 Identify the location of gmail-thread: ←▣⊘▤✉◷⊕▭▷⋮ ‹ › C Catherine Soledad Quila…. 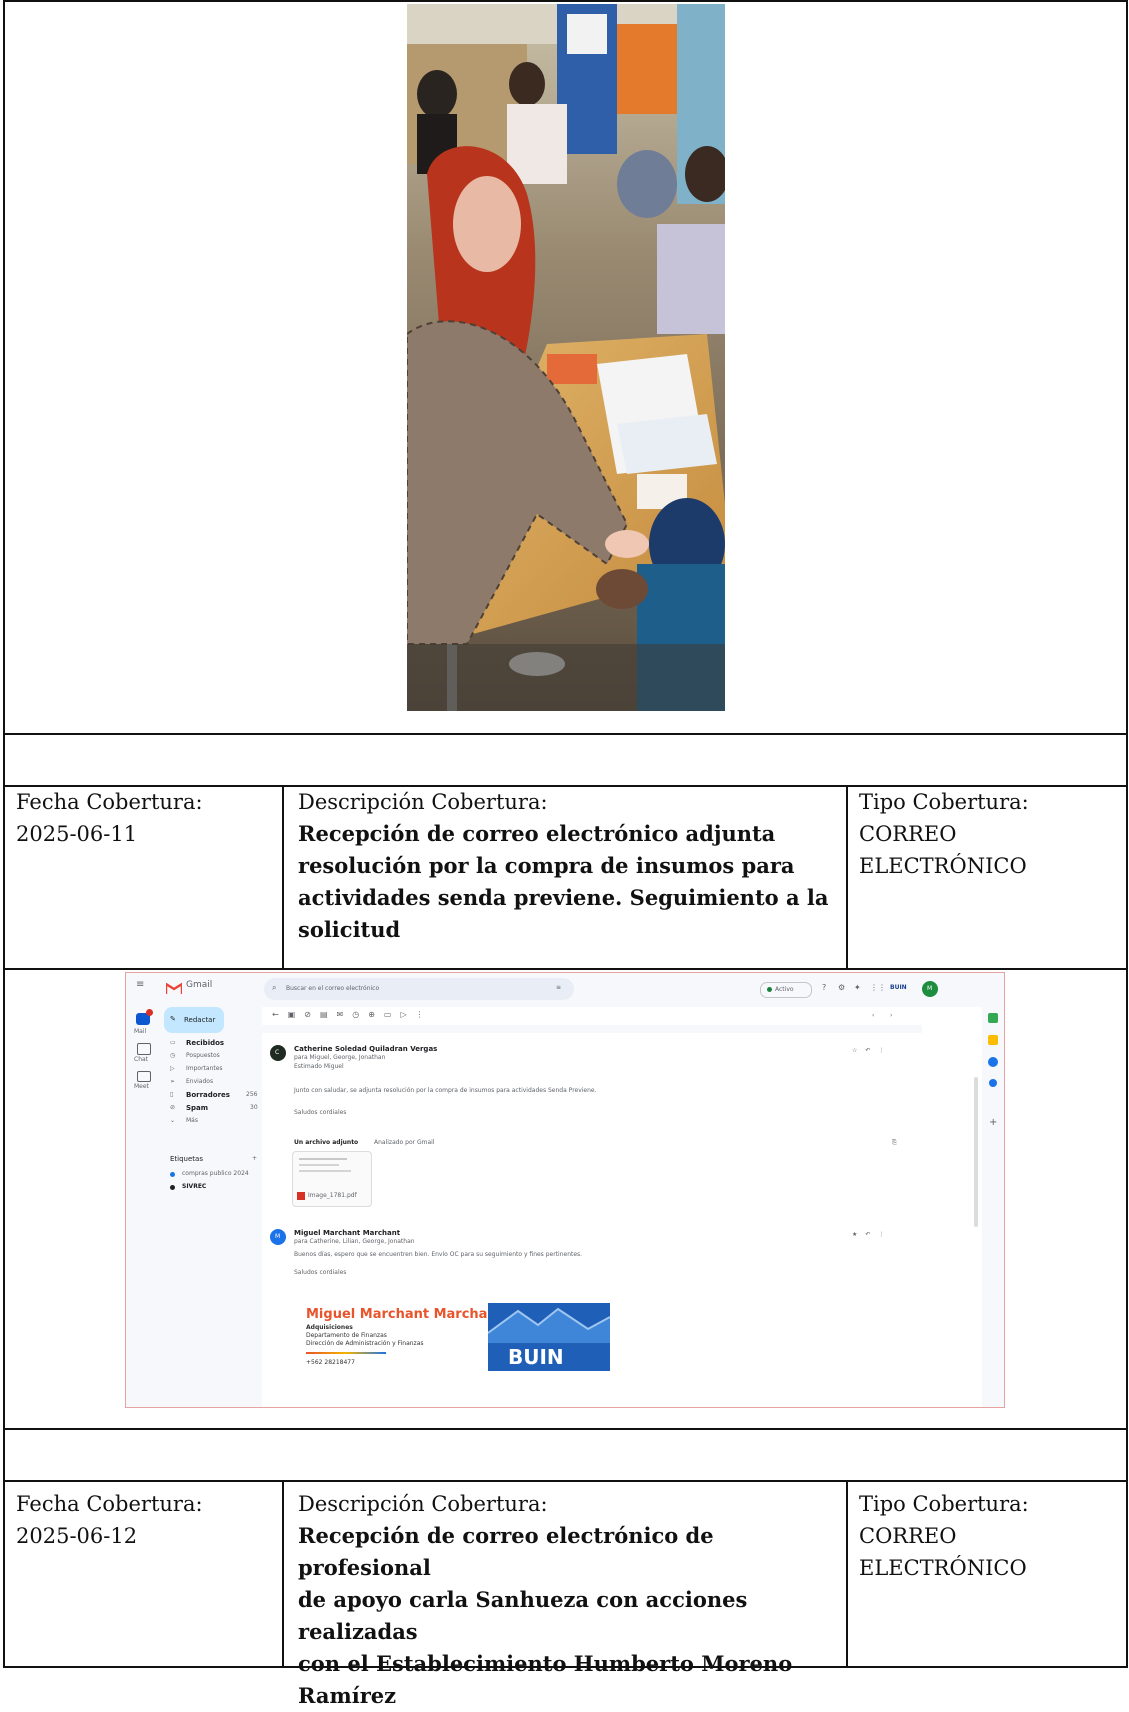
(622, 1207).